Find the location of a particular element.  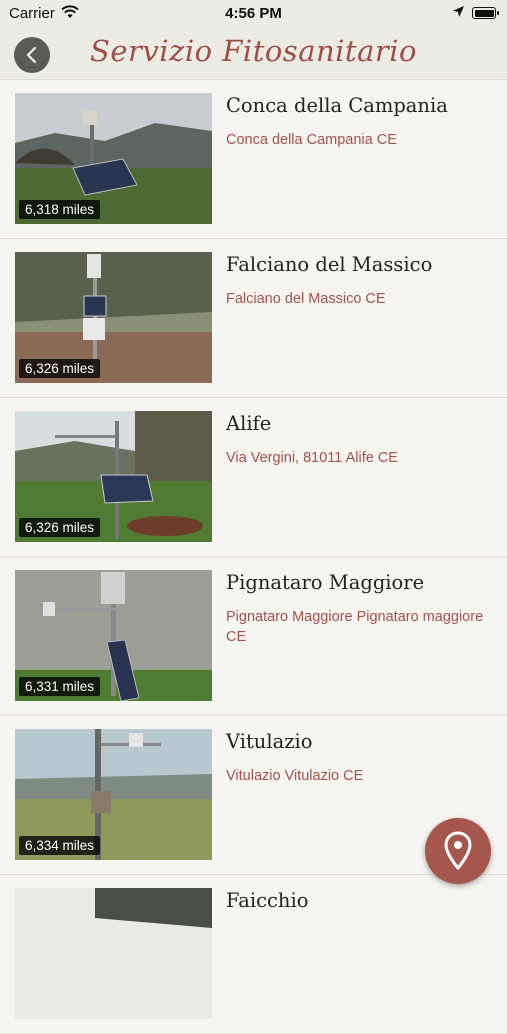

station-name: Pignataro Maggiore is located at coordinates (325, 582).